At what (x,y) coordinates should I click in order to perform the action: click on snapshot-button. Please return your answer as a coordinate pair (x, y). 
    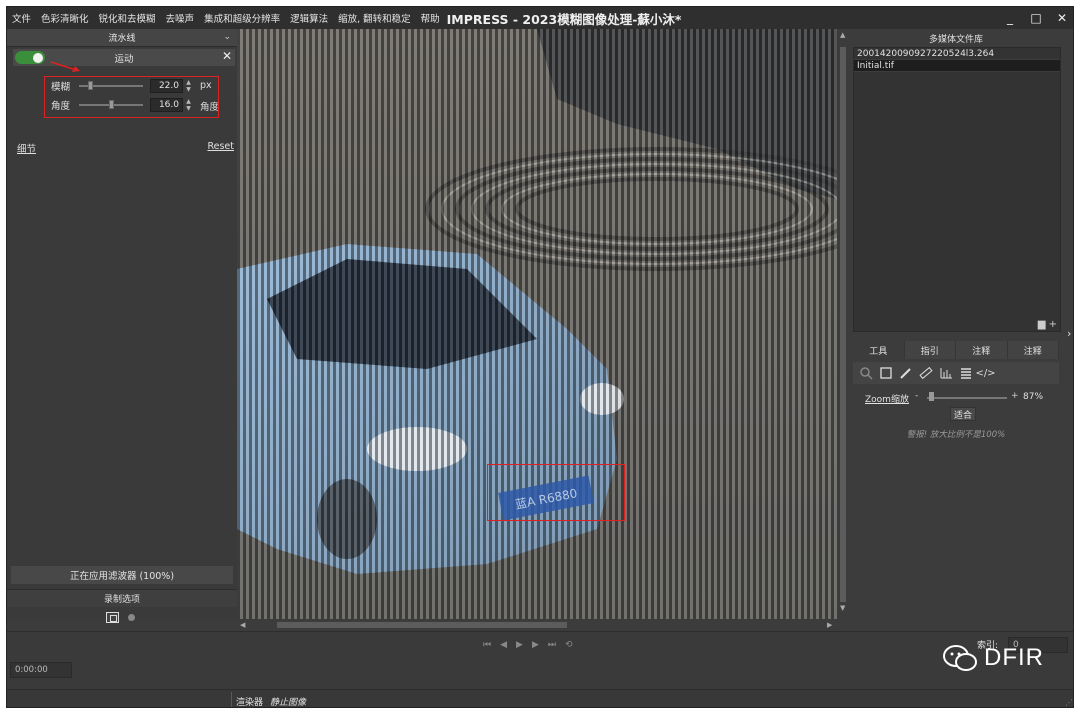
    Looking at the image, I should click on (112, 617).